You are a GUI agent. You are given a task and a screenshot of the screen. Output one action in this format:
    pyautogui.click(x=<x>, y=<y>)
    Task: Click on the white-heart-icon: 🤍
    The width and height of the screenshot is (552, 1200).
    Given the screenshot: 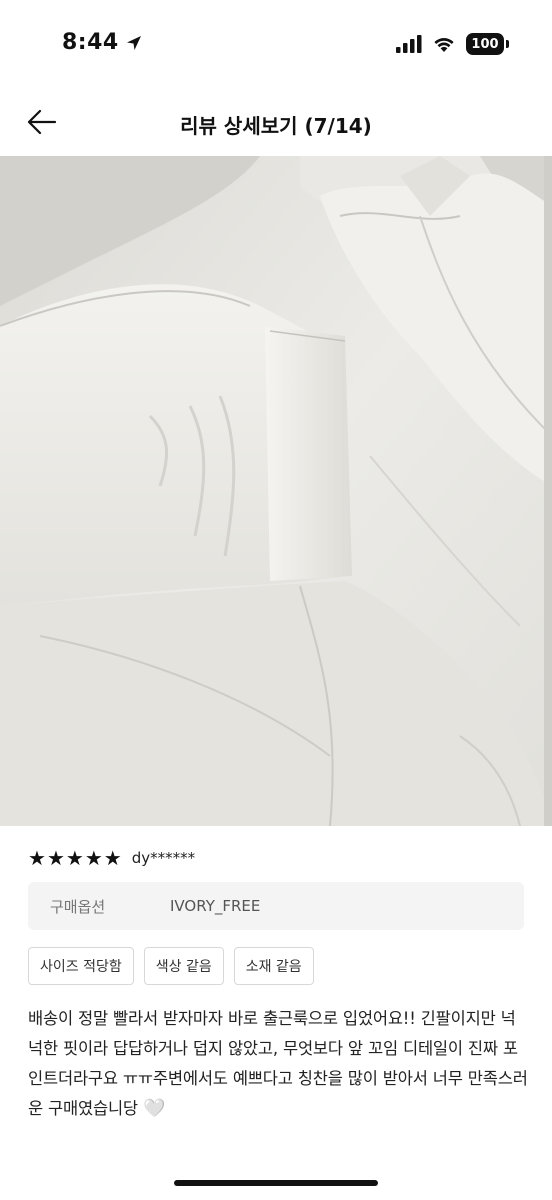 What is the action you would take?
    pyautogui.click(x=154, y=1108)
    